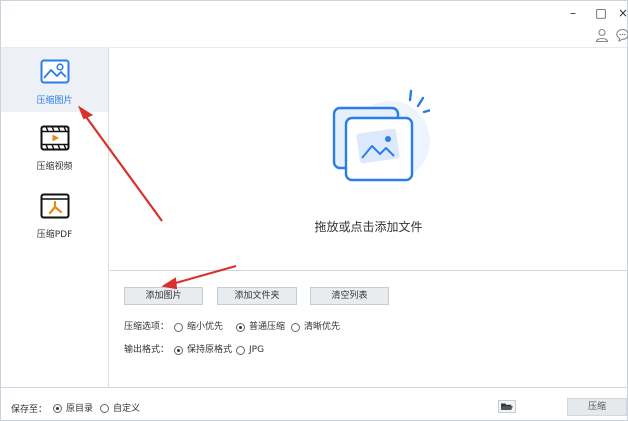 The height and width of the screenshot is (421, 628). What do you see at coordinates (573, 13) in the screenshot?
I see `minimize-button: –` at bounding box center [573, 13].